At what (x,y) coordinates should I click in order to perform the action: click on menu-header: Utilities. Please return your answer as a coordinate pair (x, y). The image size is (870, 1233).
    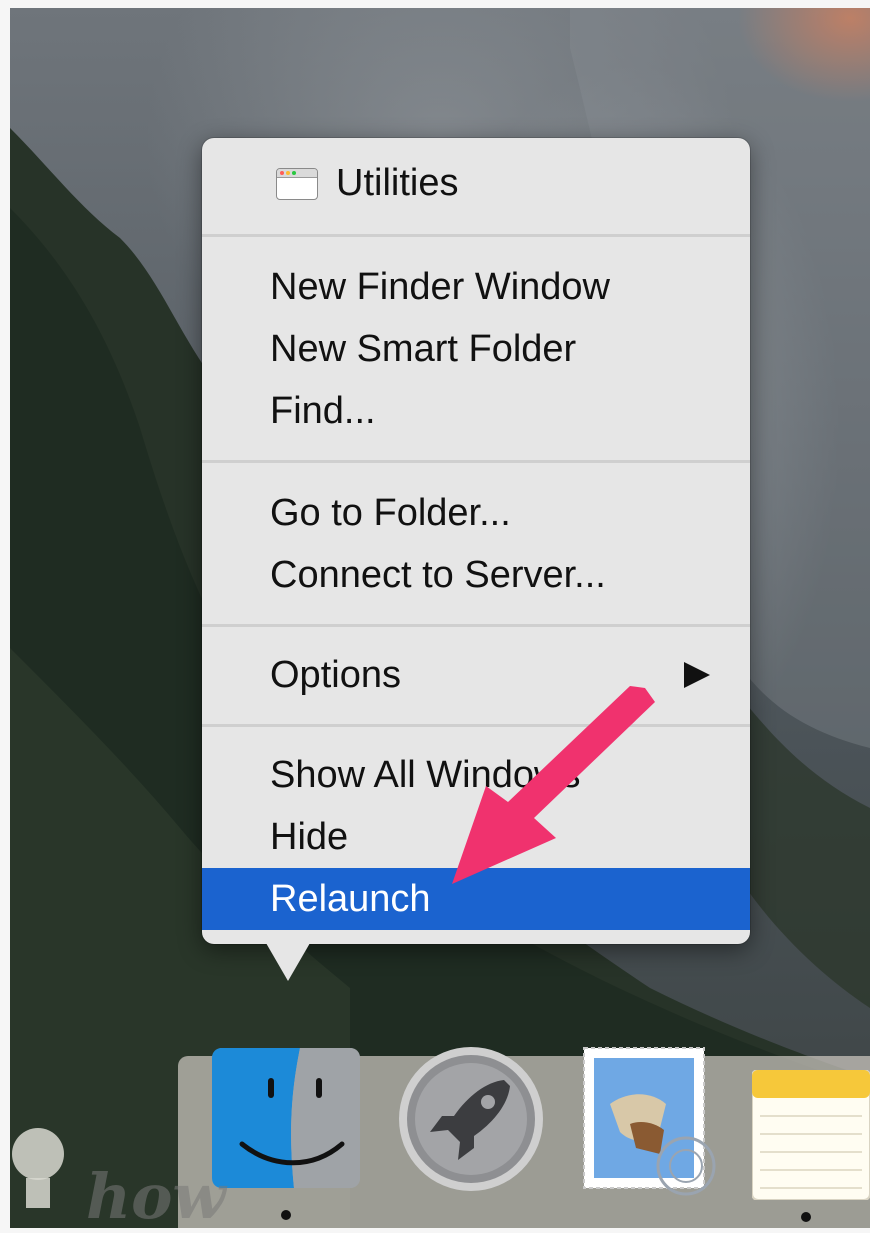
    Looking at the image, I should click on (476, 183).